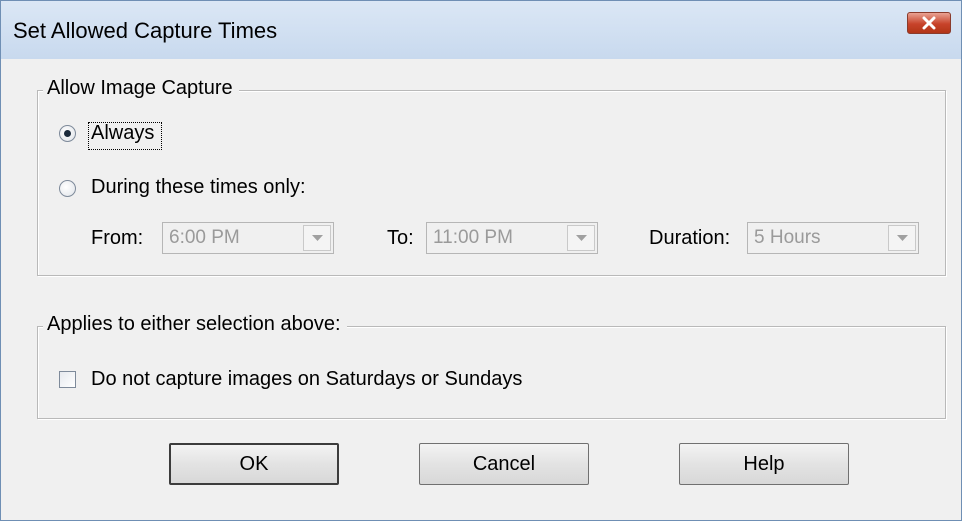  I want to click on to-time-select: 11:00 PM, so click(512, 238).